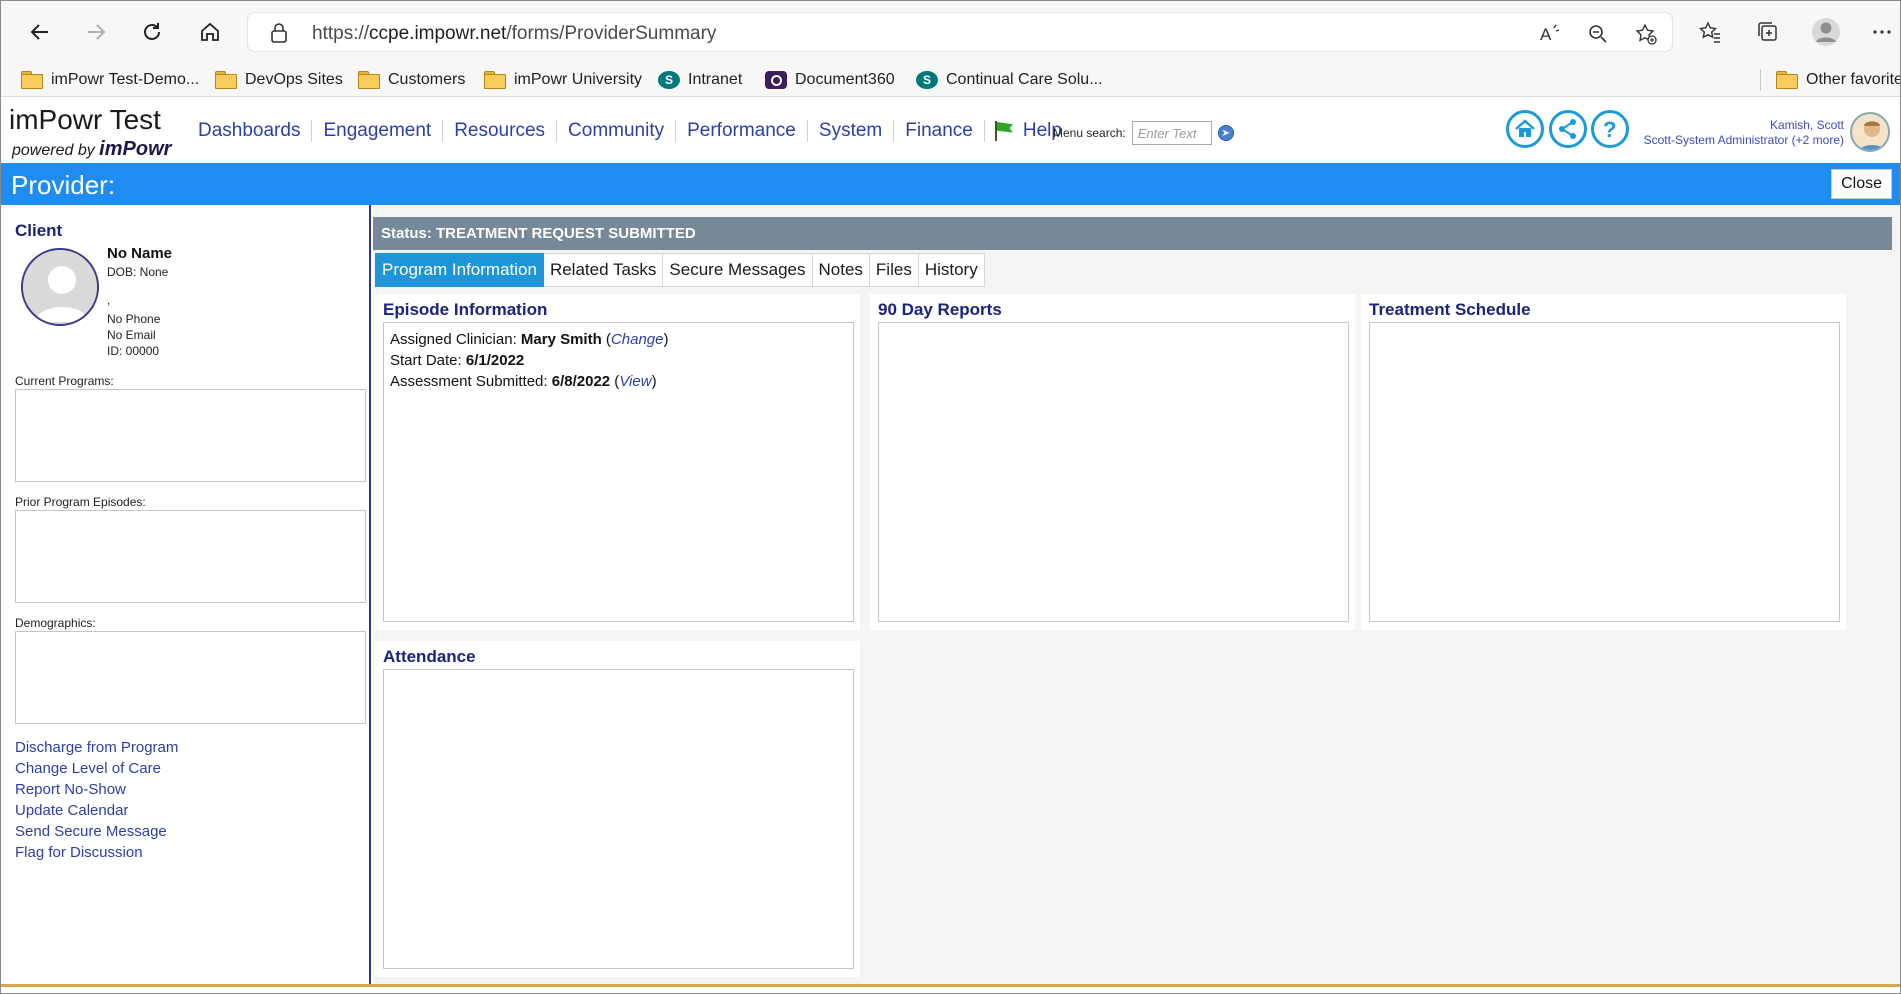  Describe the element at coordinates (79, 852) in the screenshot. I see `flag-for-discussion-link: Flag for Discussion` at that location.